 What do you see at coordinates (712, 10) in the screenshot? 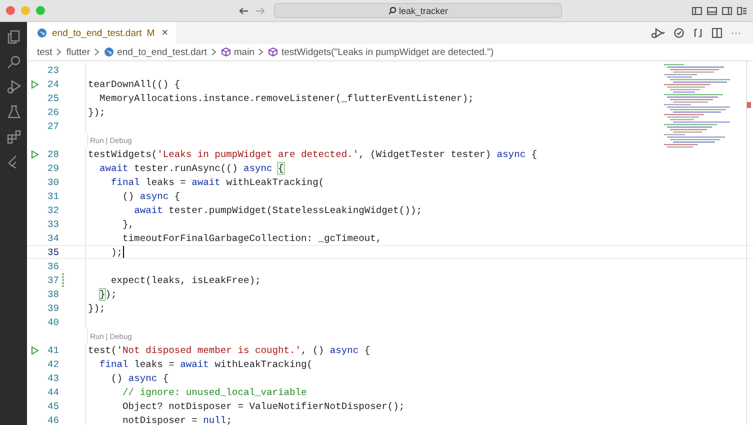
I see `layout-panel-icon` at bounding box center [712, 10].